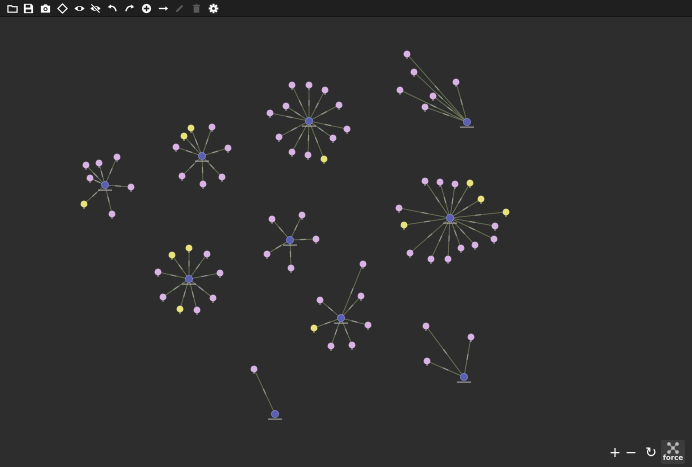  What do you see at coordinates (146, 8) in the screenshot?
I see `add-node-button` at bounding box center [146, 8].